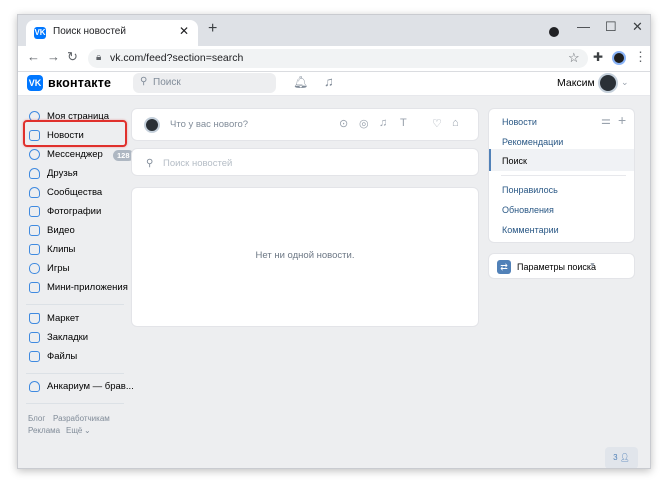 This screenshot has width=670, height=485. What do you see at coordinates (176, 58) in the screenshot?
I see `address-url: vk.com/feed?section=search` at bounding box center [176, 58].